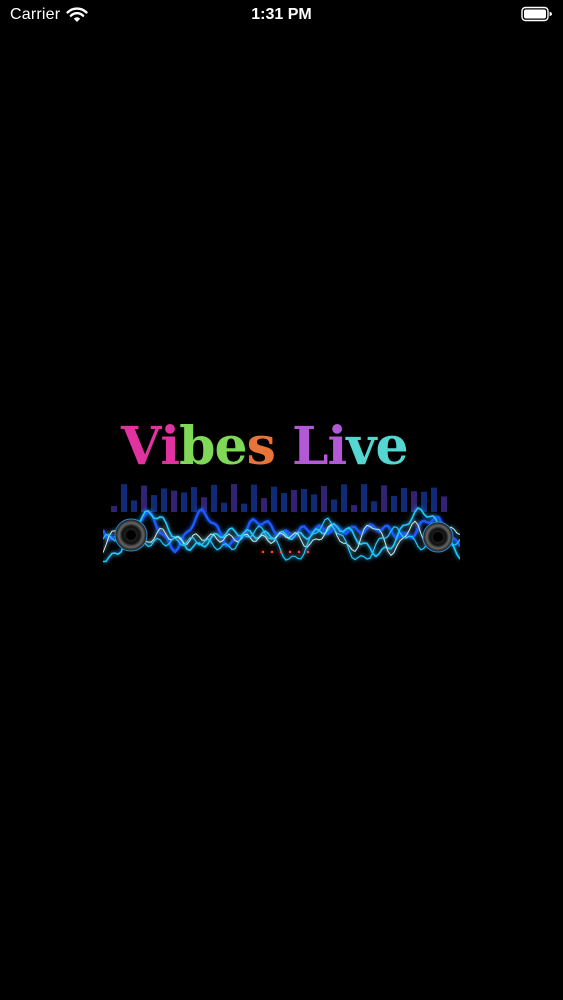  I want to click on status-time: 1:31 PM, so click(281, 14).